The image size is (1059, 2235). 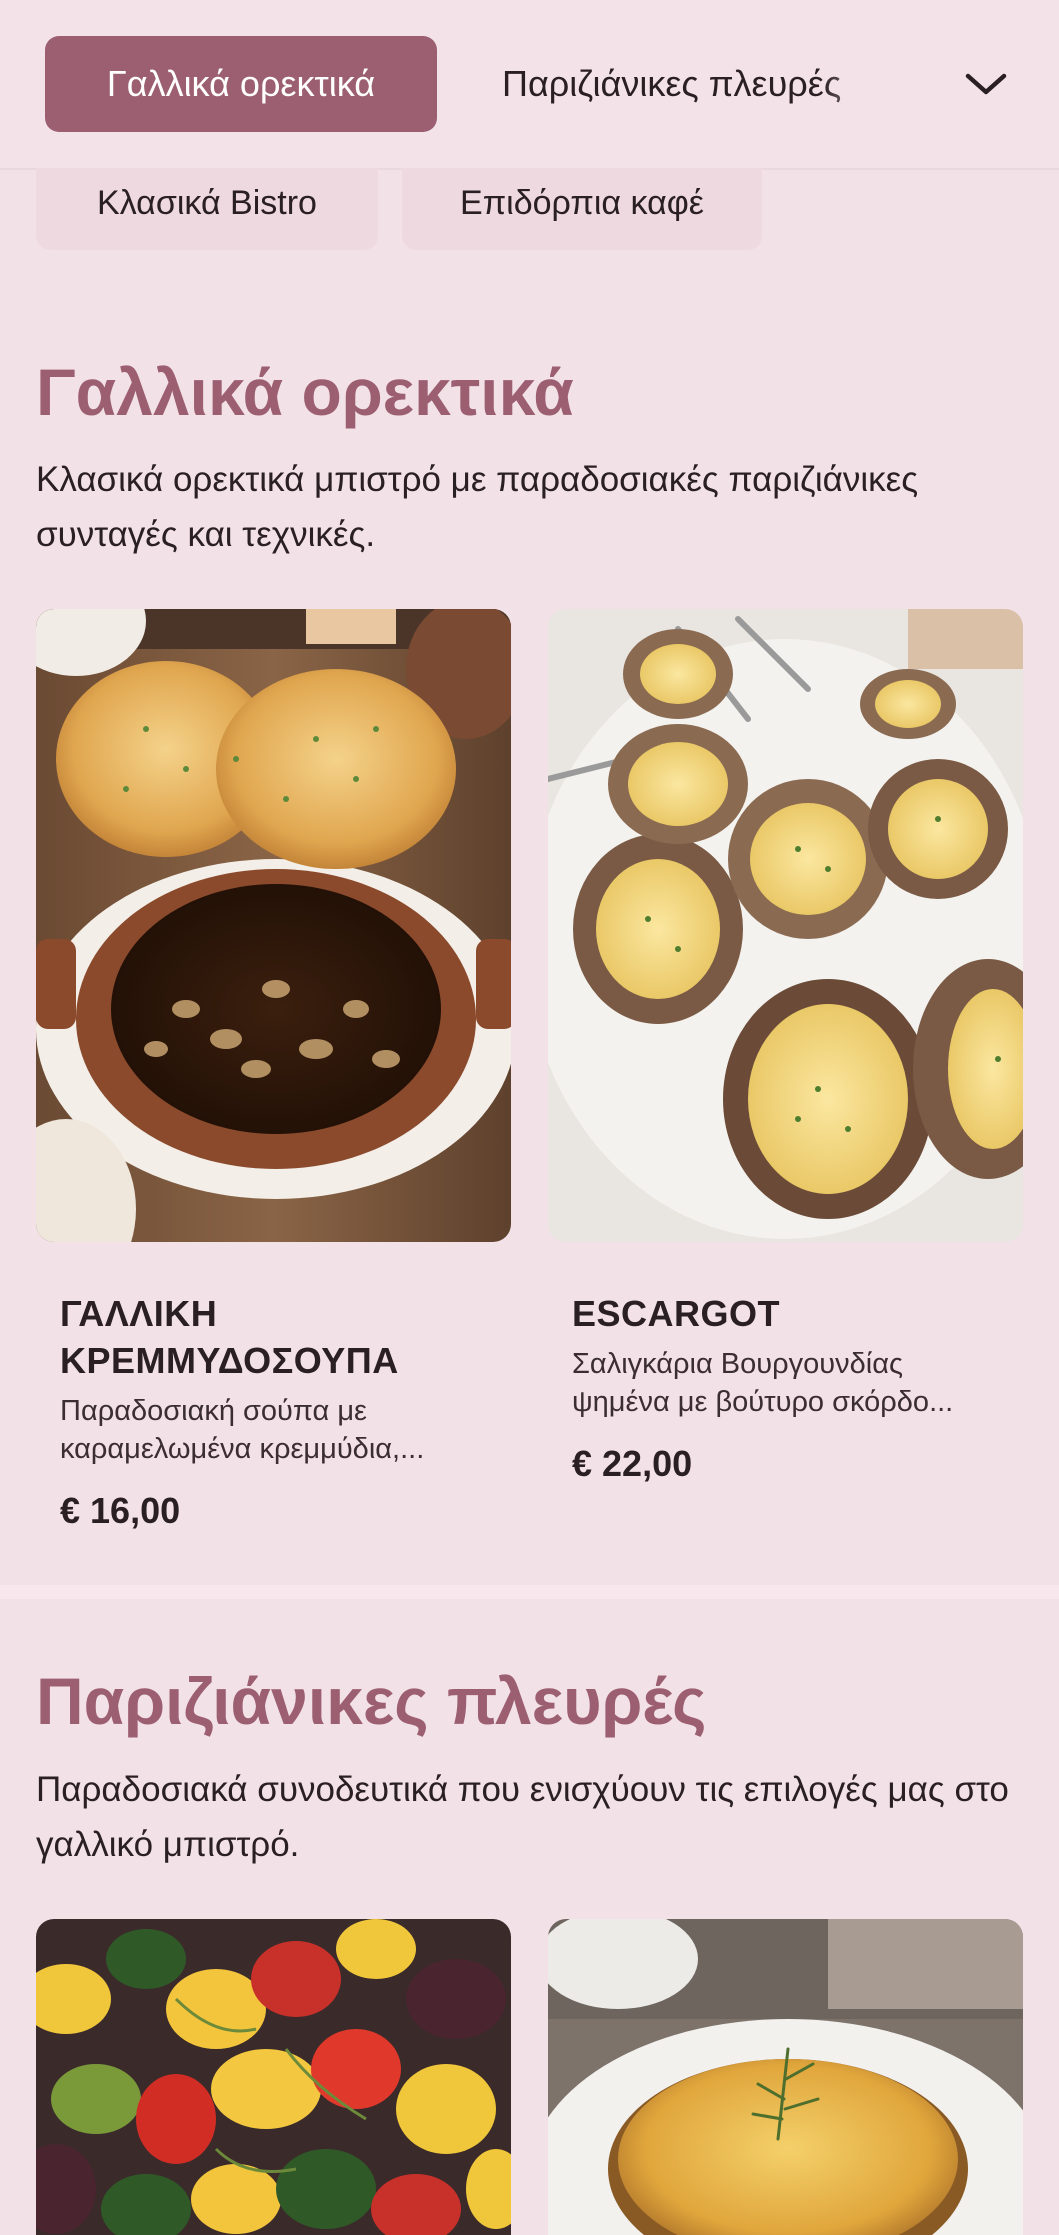 What do you see at coordinates (785, 2077) in the screenshot?
I see `gratin-image` at bounding box center [785, 2077].